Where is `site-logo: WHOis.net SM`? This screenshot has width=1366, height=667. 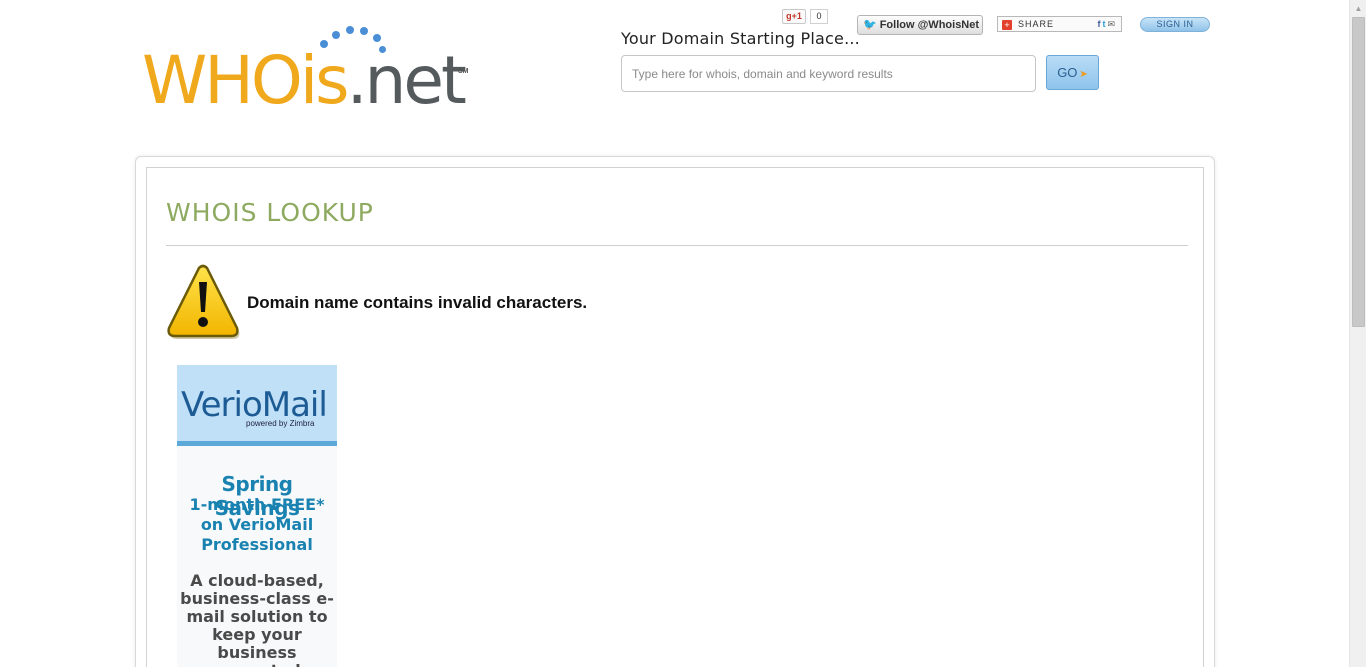
site-logo: WHOis.net SM is located at coordinates (310, 72).